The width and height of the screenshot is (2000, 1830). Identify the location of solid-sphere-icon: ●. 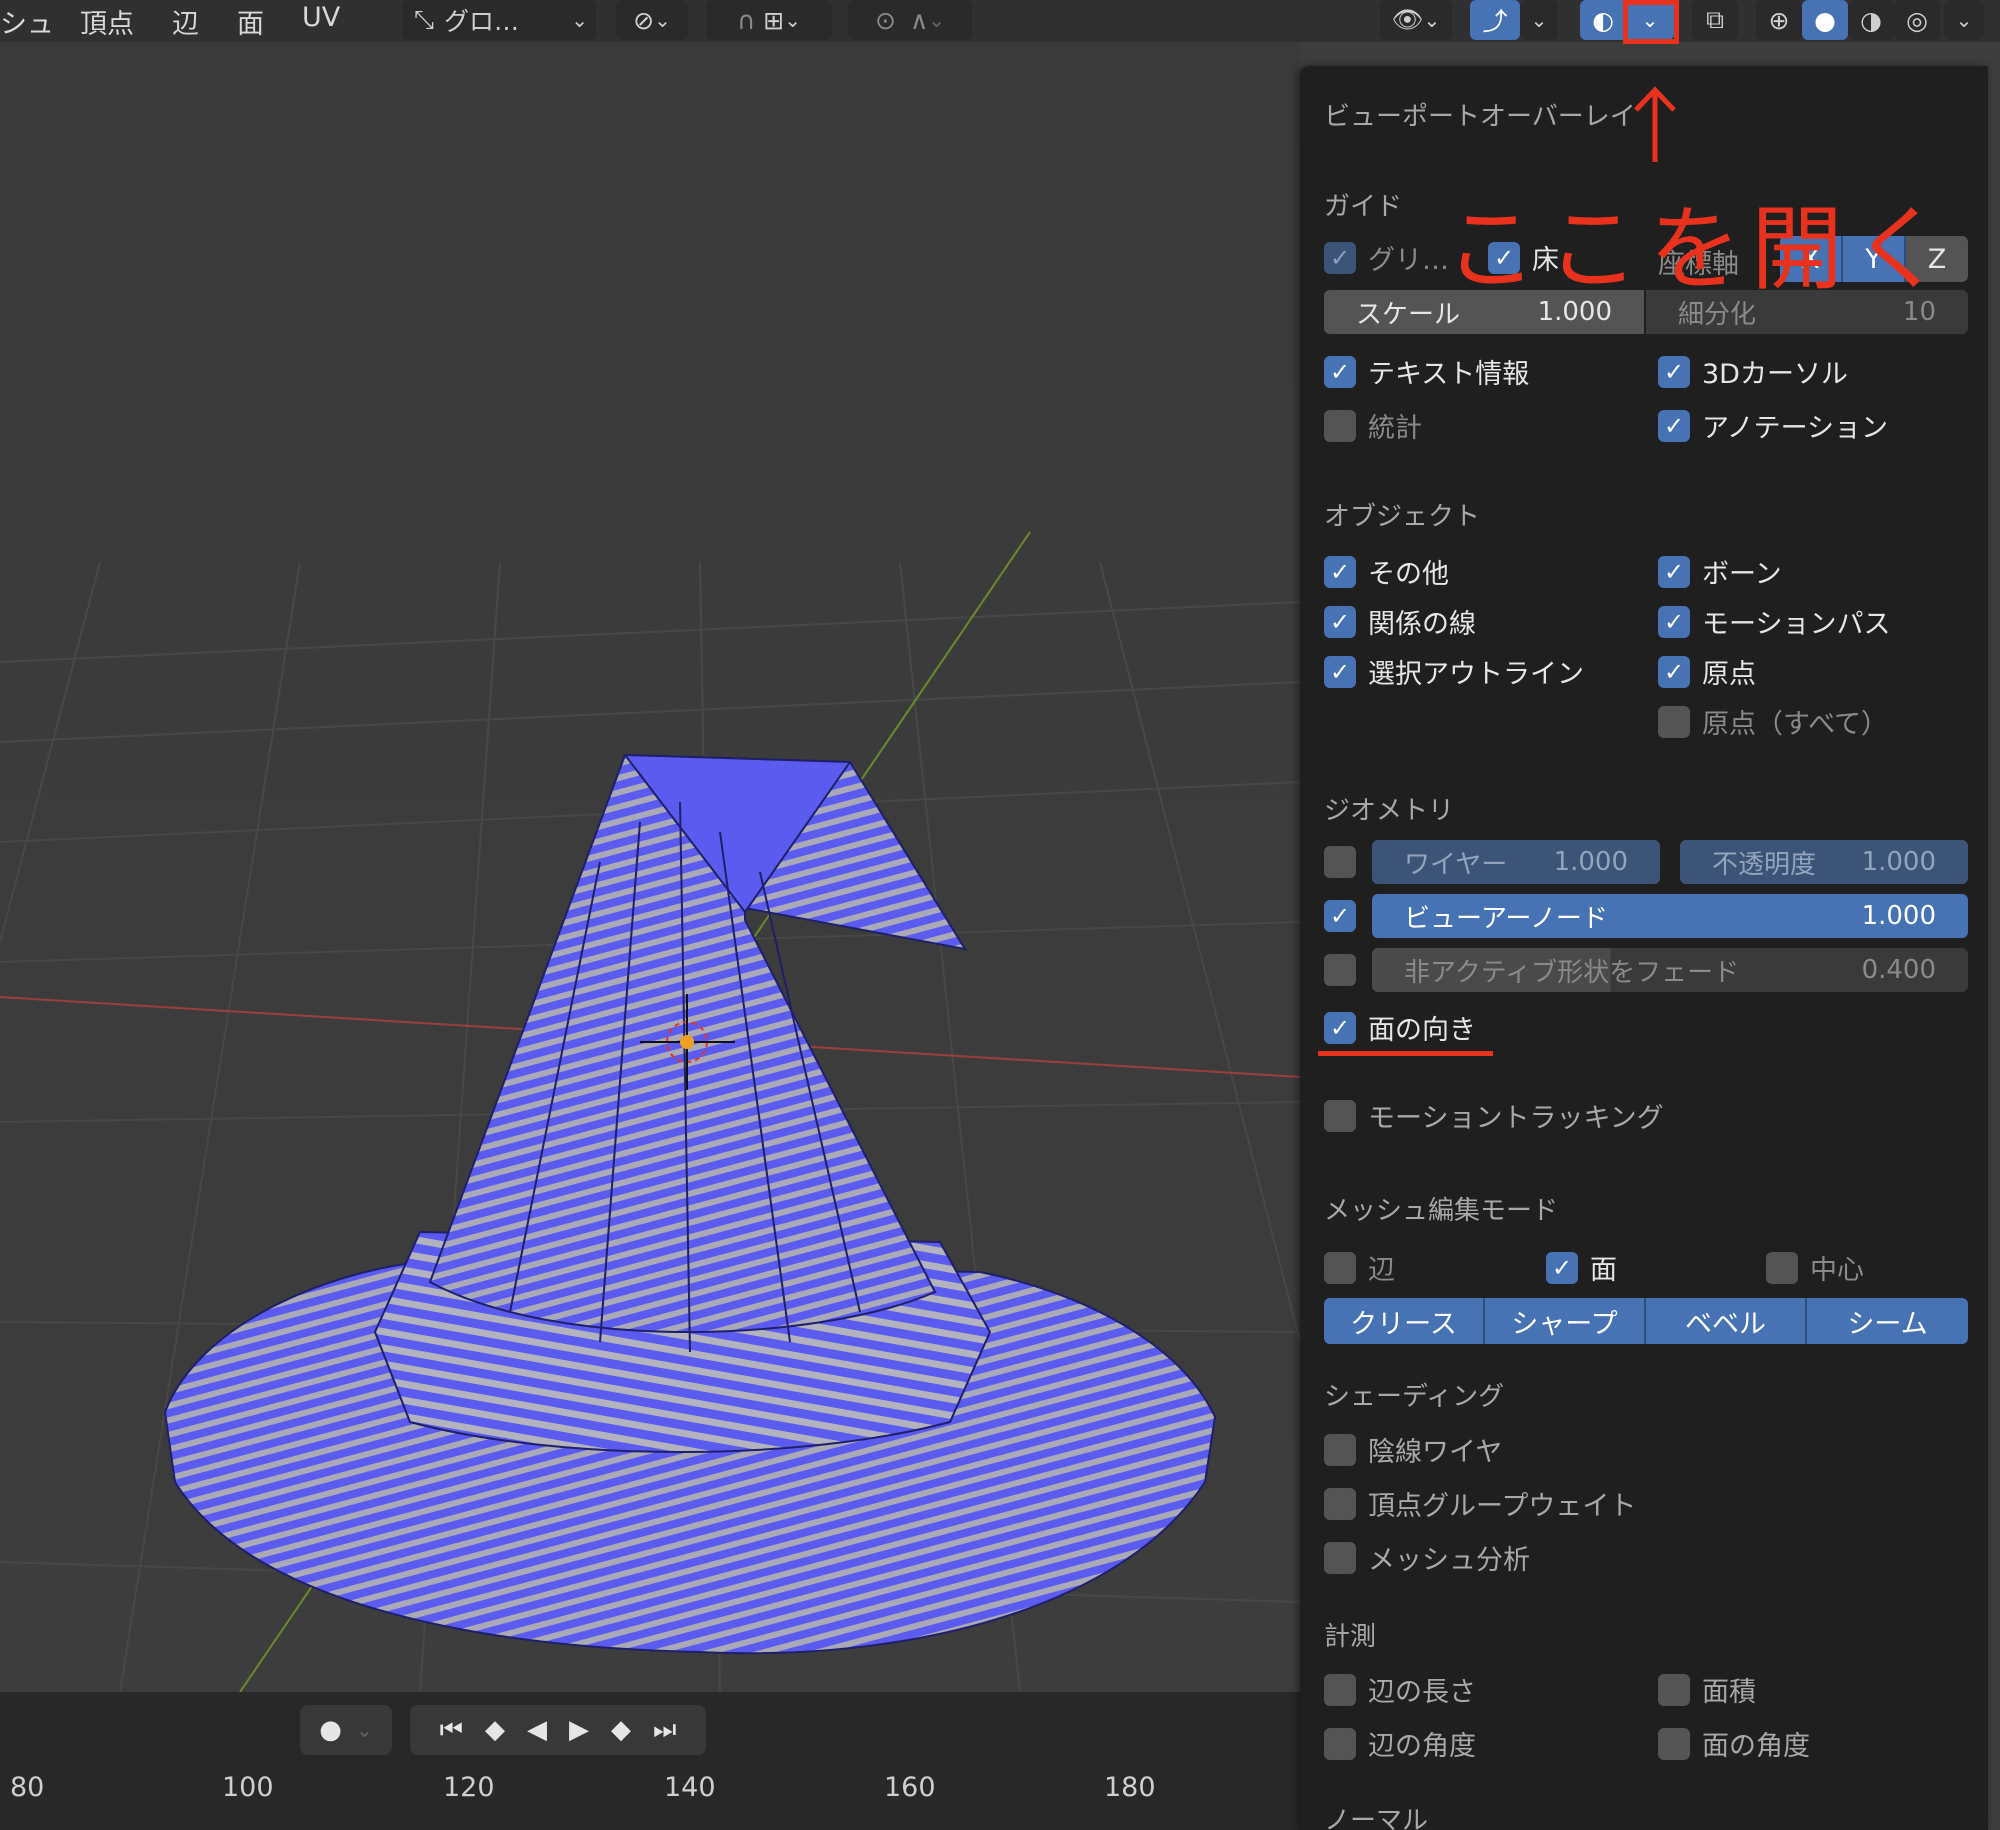
(1825, 20).